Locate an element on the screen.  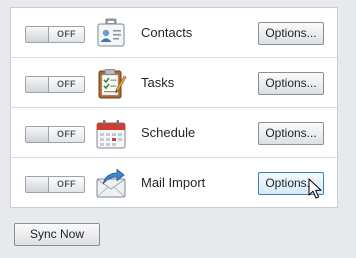
sync-item-label: Contacts is located at coordinates (167, 32).